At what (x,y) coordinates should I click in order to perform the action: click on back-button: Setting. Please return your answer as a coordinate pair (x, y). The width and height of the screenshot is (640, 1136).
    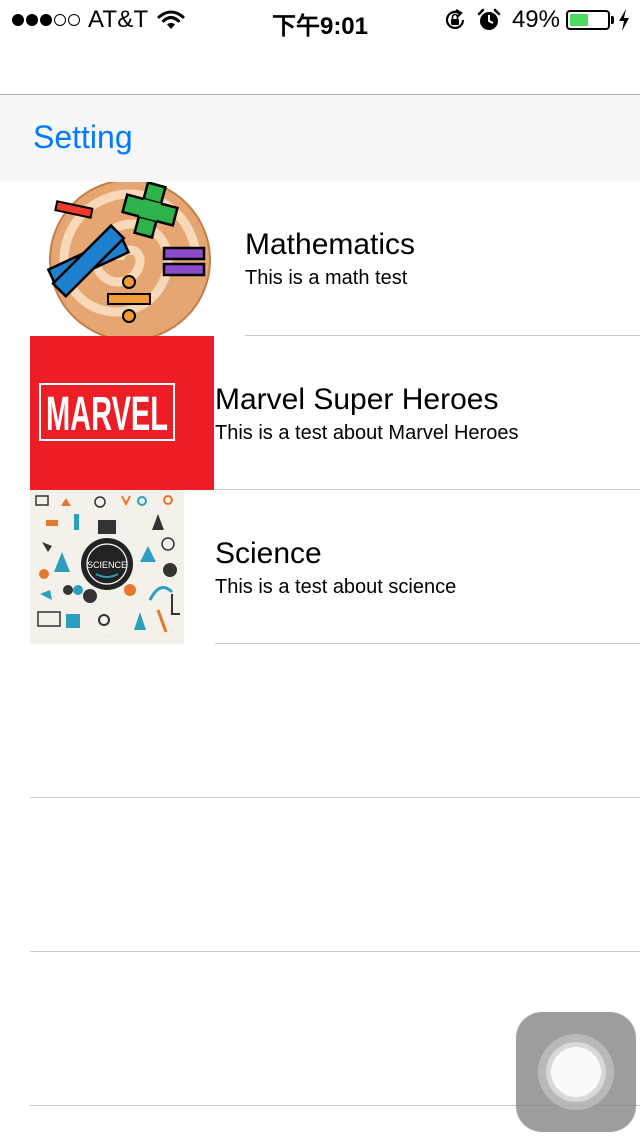
    Looking at the image, I should click on (83, 137).